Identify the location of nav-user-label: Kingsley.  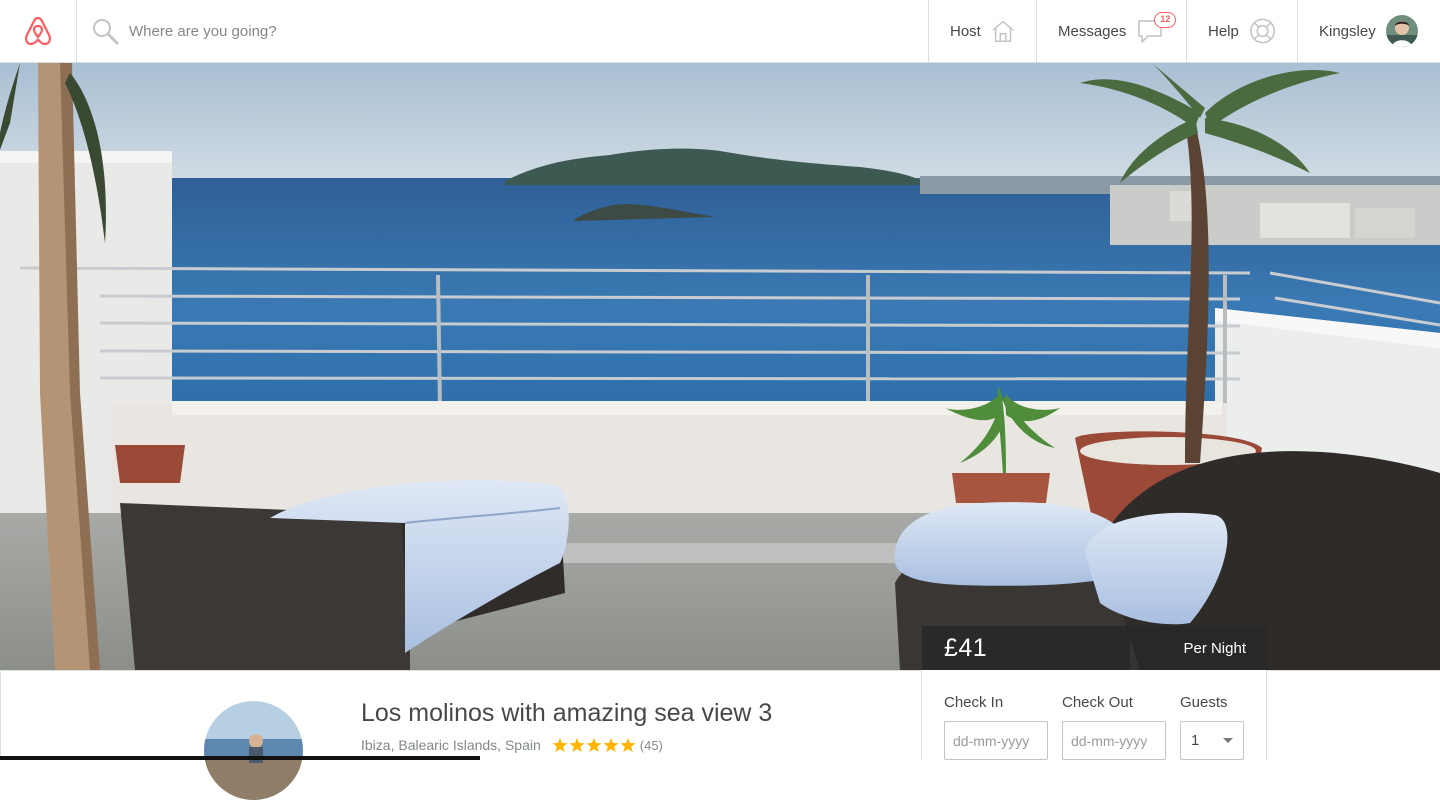
(1347, 31).